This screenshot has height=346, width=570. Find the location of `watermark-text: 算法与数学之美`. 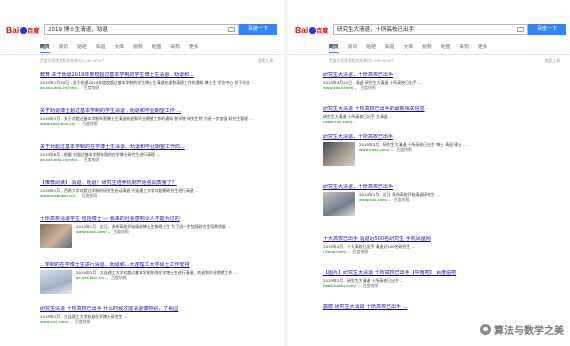

watermark-text: 算法与数学之美 is located at coordinates (529, 331).